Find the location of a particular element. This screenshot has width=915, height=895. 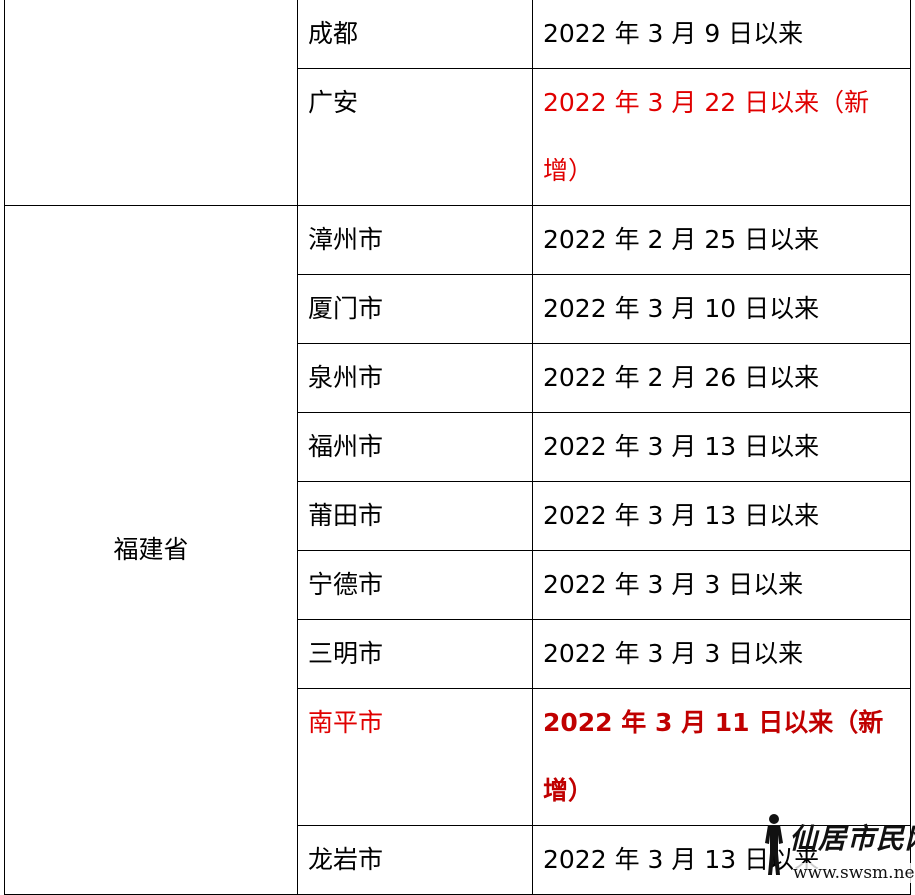

date-cell: 2022 年 2 月 25 日以来 is located at coordinates (721, 240).